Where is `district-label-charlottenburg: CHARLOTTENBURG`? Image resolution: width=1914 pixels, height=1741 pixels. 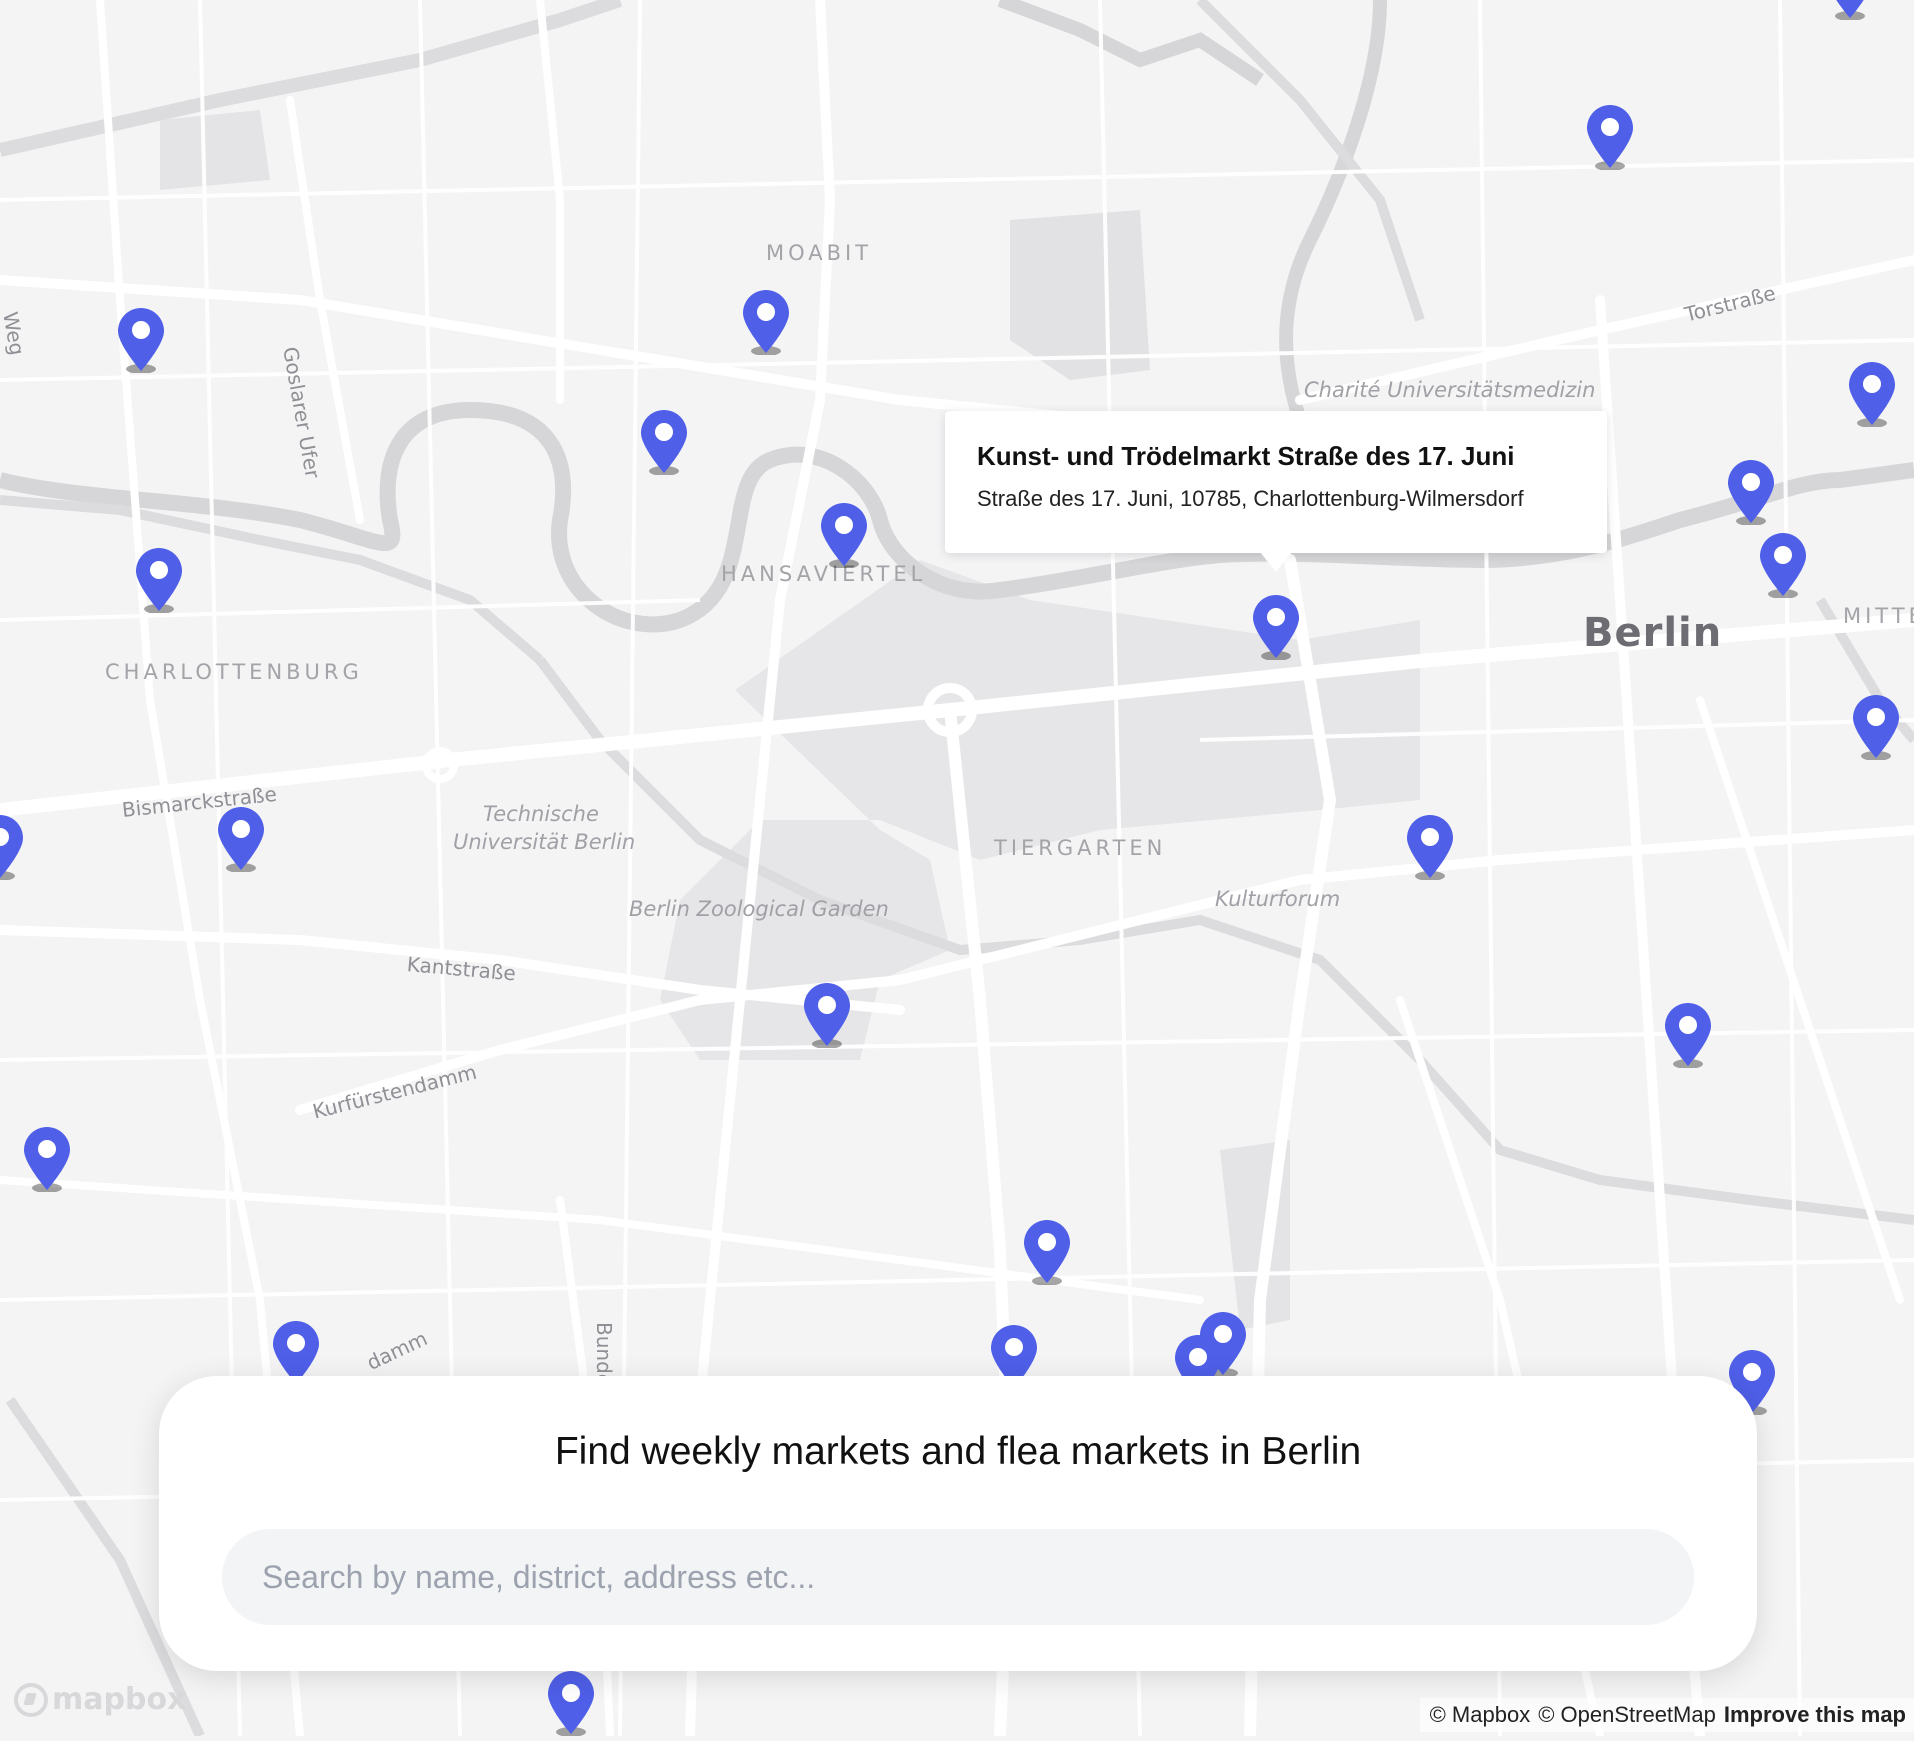
district-label-charlottenburg: CHARLOTTENBURG is located at coordinates (234, 672).